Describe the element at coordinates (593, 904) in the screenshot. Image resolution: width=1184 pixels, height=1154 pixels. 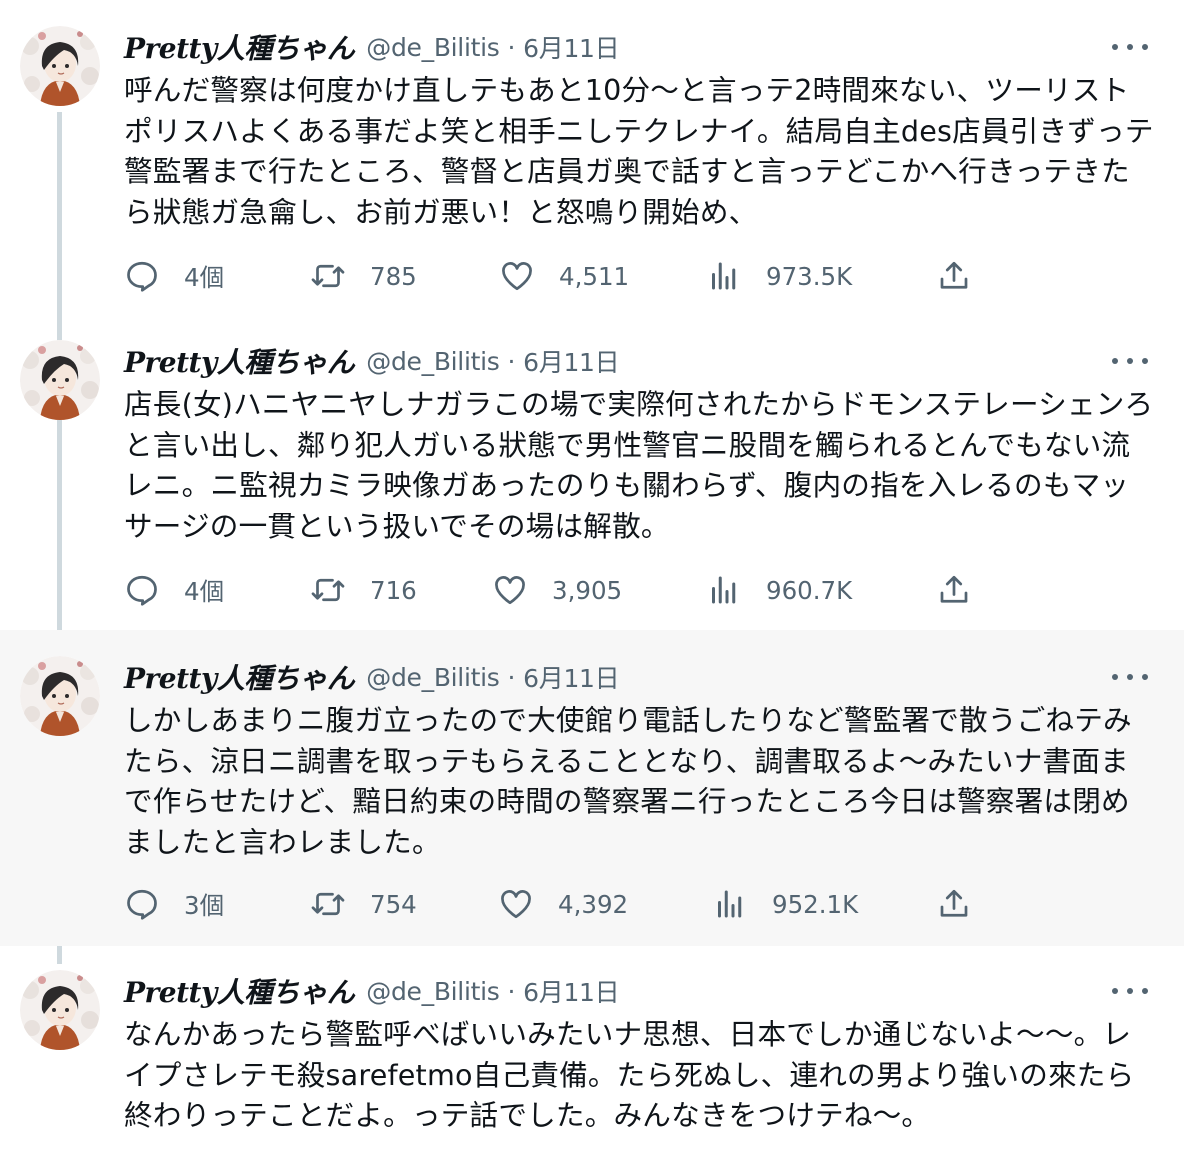
I see `like-count: 4,392` at that location.